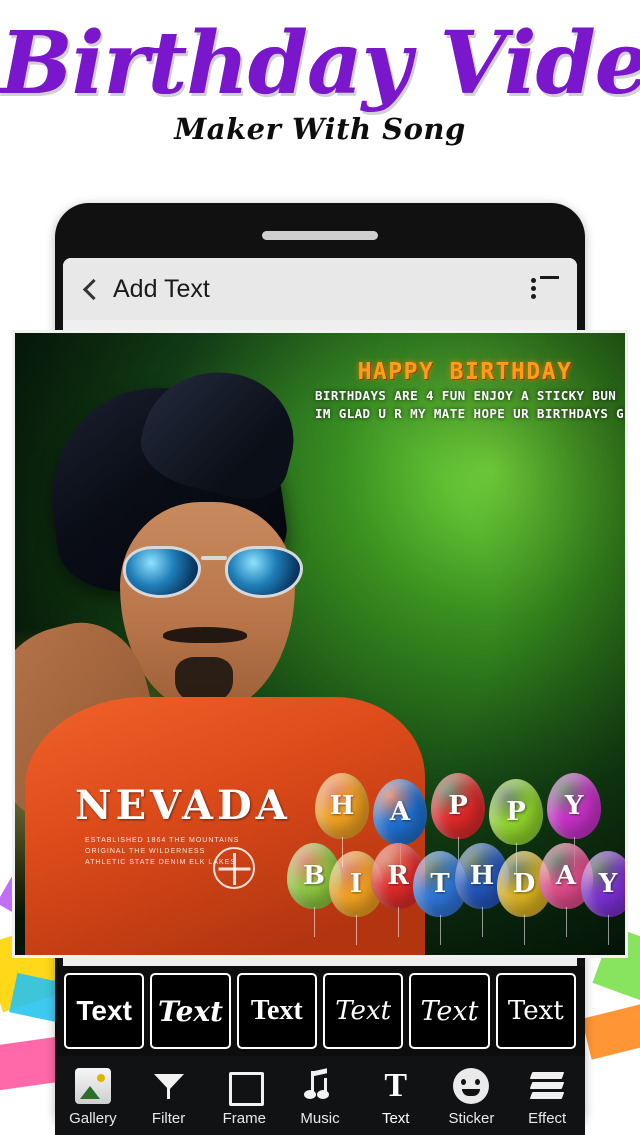 Image resolution: width=640 pixels, height=1135 pixels. I want to click on toolbar-item-label: Gallery, so click(93, 1118).